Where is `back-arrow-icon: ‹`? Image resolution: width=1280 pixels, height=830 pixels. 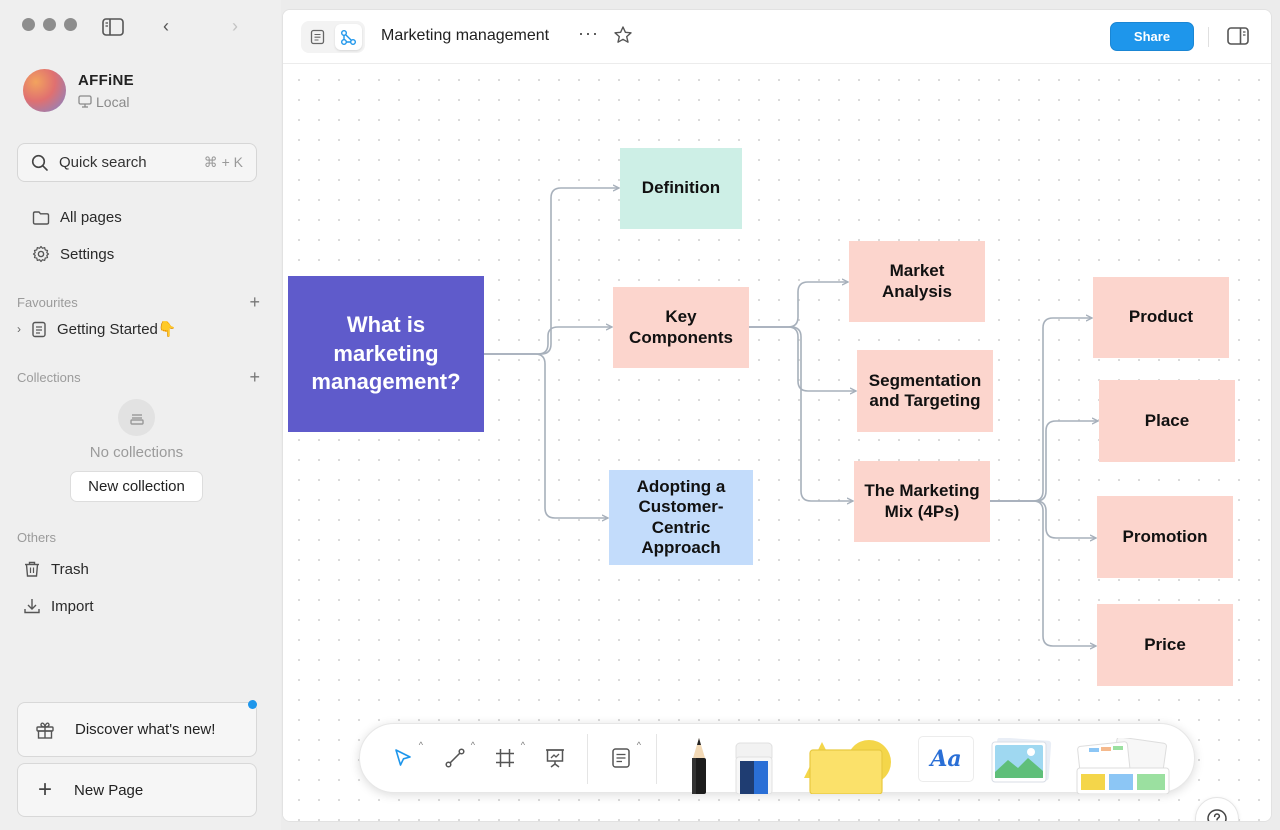
back-arrow-icon: ‹ is located at coordinates (166, 26).